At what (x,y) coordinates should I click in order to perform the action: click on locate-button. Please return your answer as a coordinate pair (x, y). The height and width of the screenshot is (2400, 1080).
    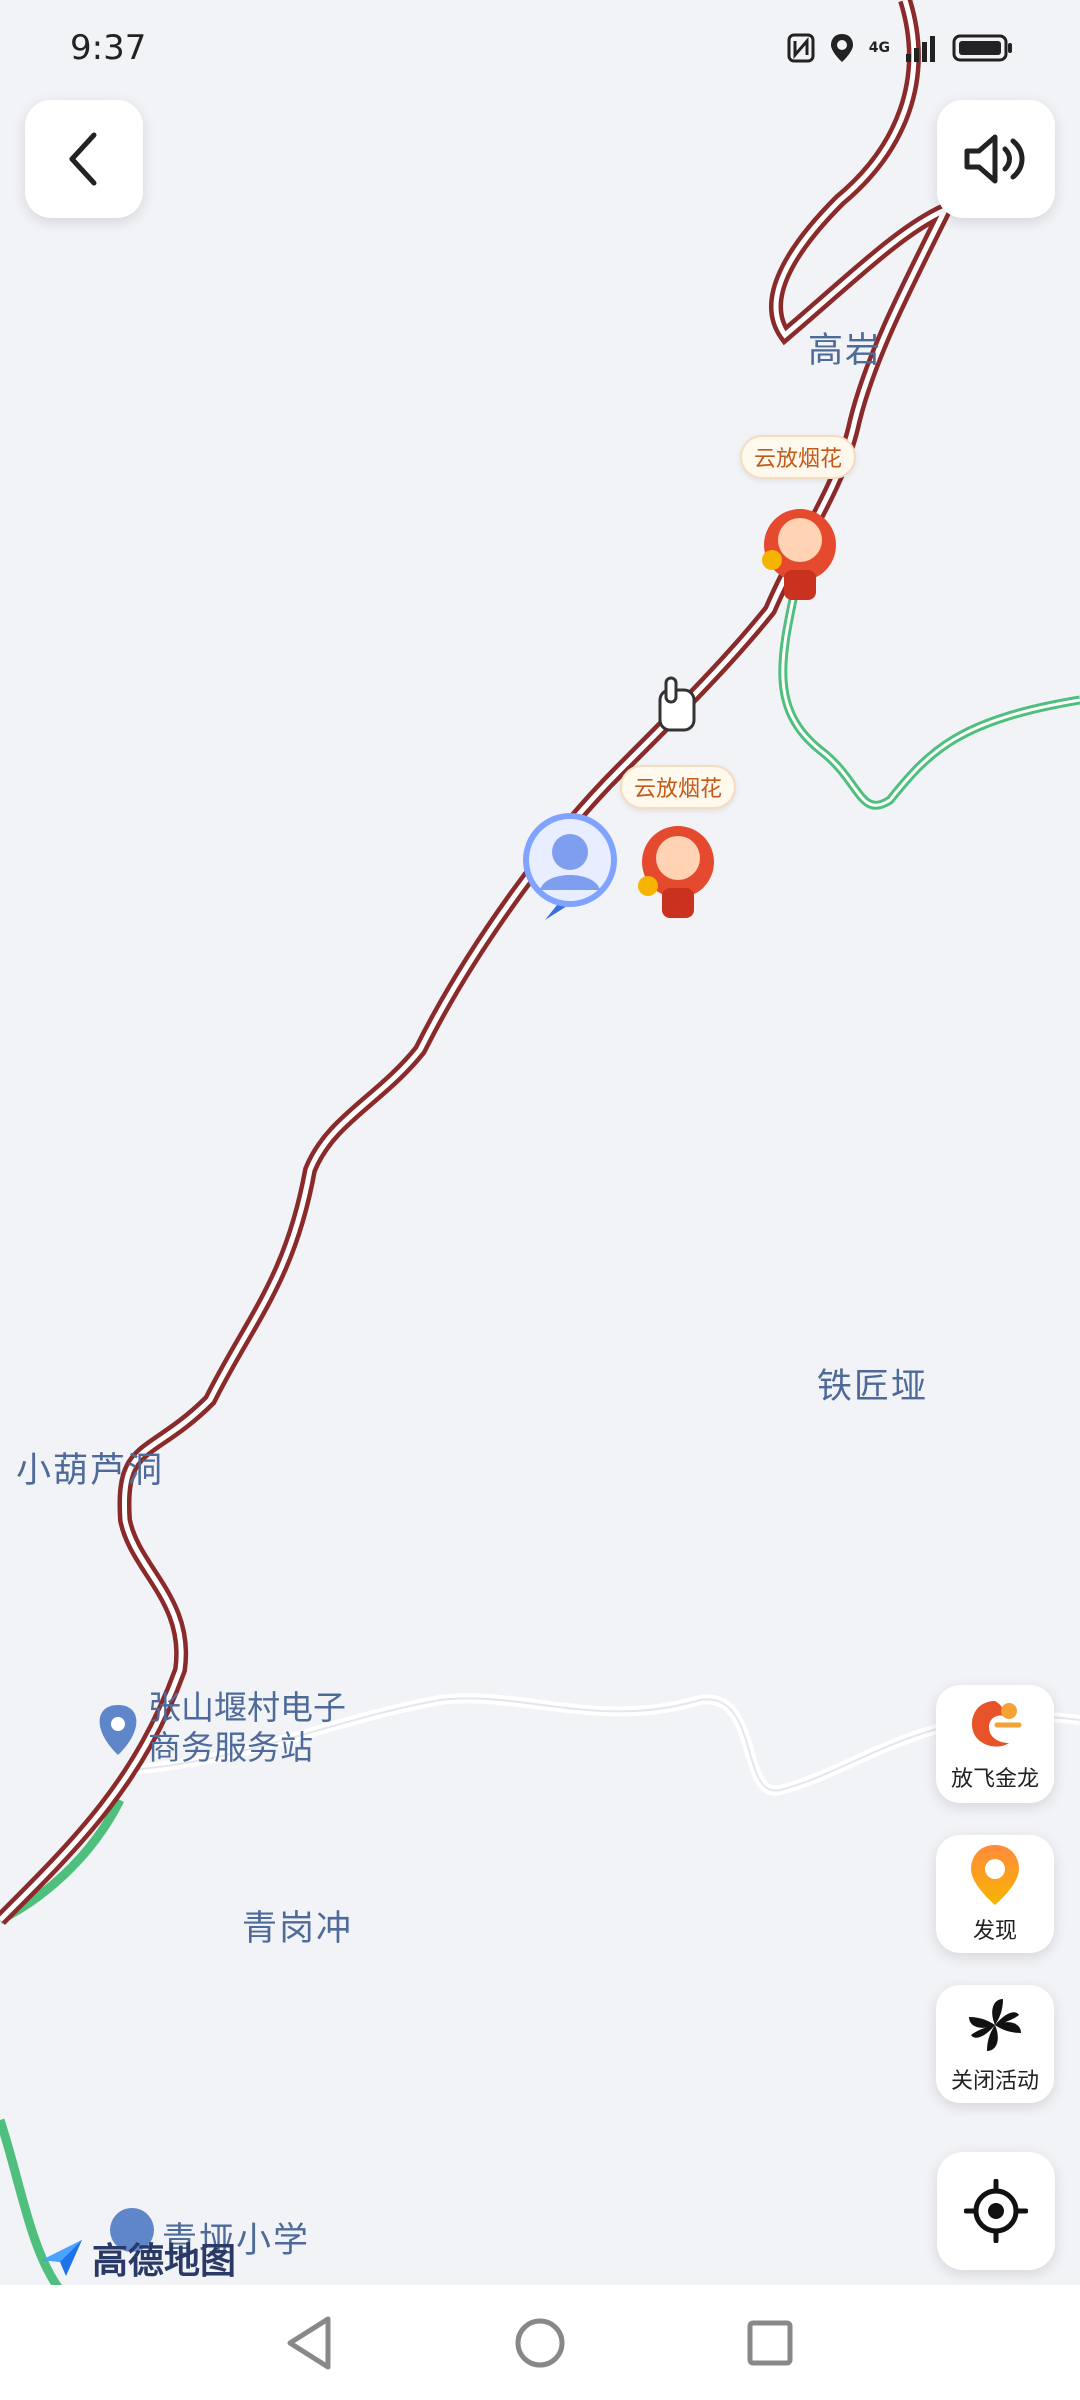
    Looking at the image, I should click on (996, 2211).